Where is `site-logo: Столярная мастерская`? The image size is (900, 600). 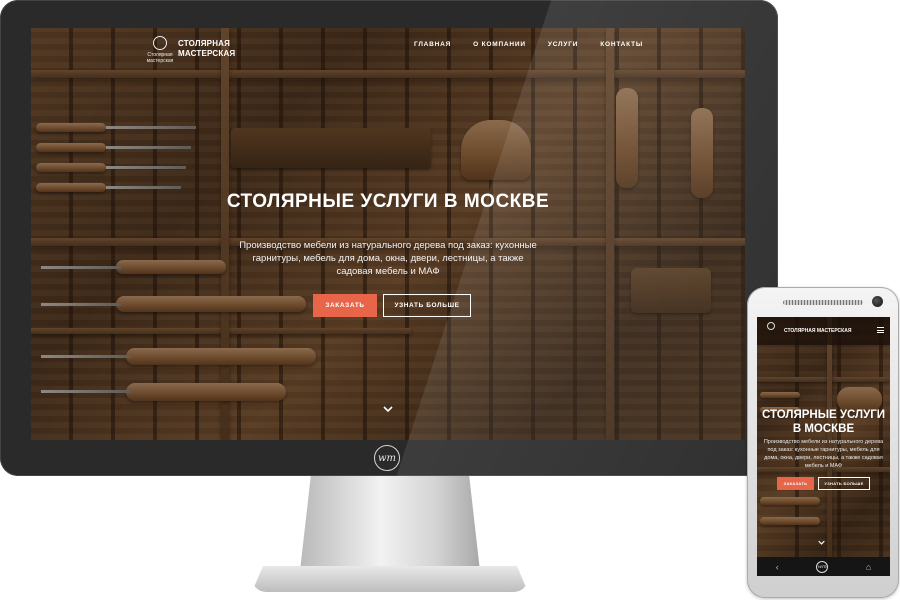 site-logo: Столярная мастерская is located at coordinates (160, 52).